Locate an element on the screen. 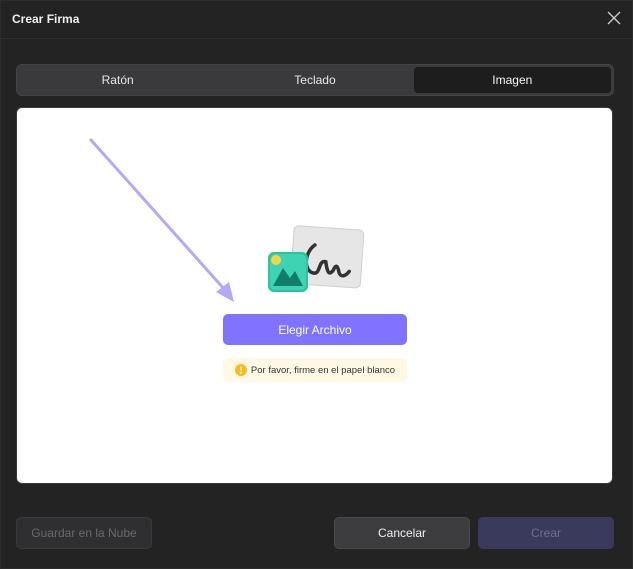 This screenshot has width=633, height=569. create-button: Crear is located at coordinates (546, 533).